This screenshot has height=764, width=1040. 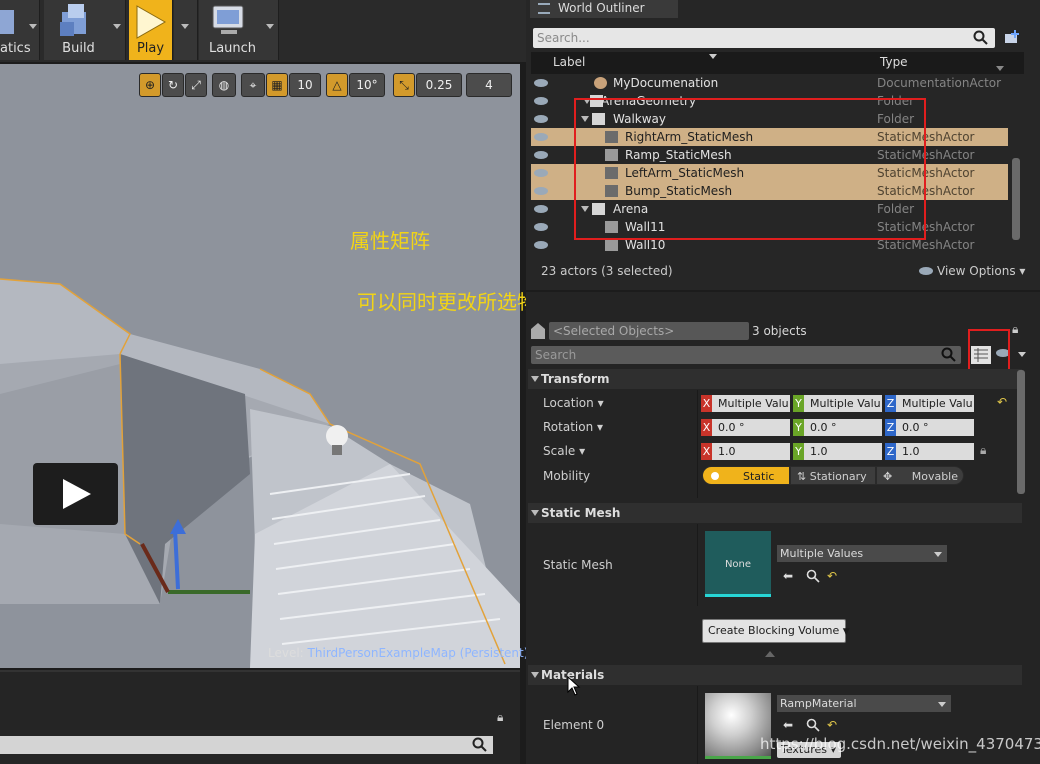 I want to click on statics-icon, so click(x=7, y=22).